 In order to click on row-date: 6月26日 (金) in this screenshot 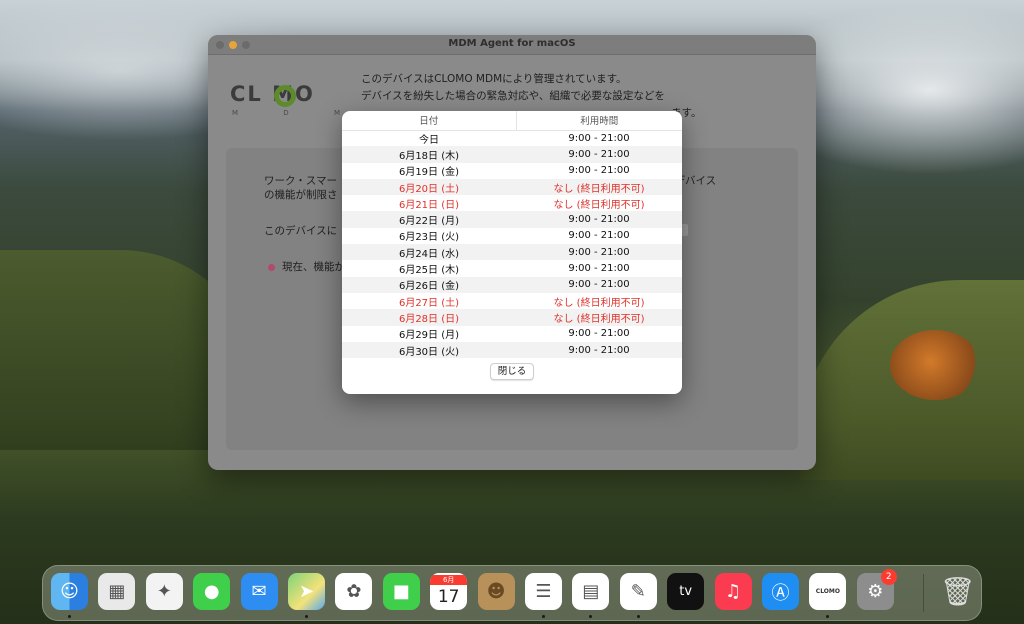, I will do `click(429, 284)`.